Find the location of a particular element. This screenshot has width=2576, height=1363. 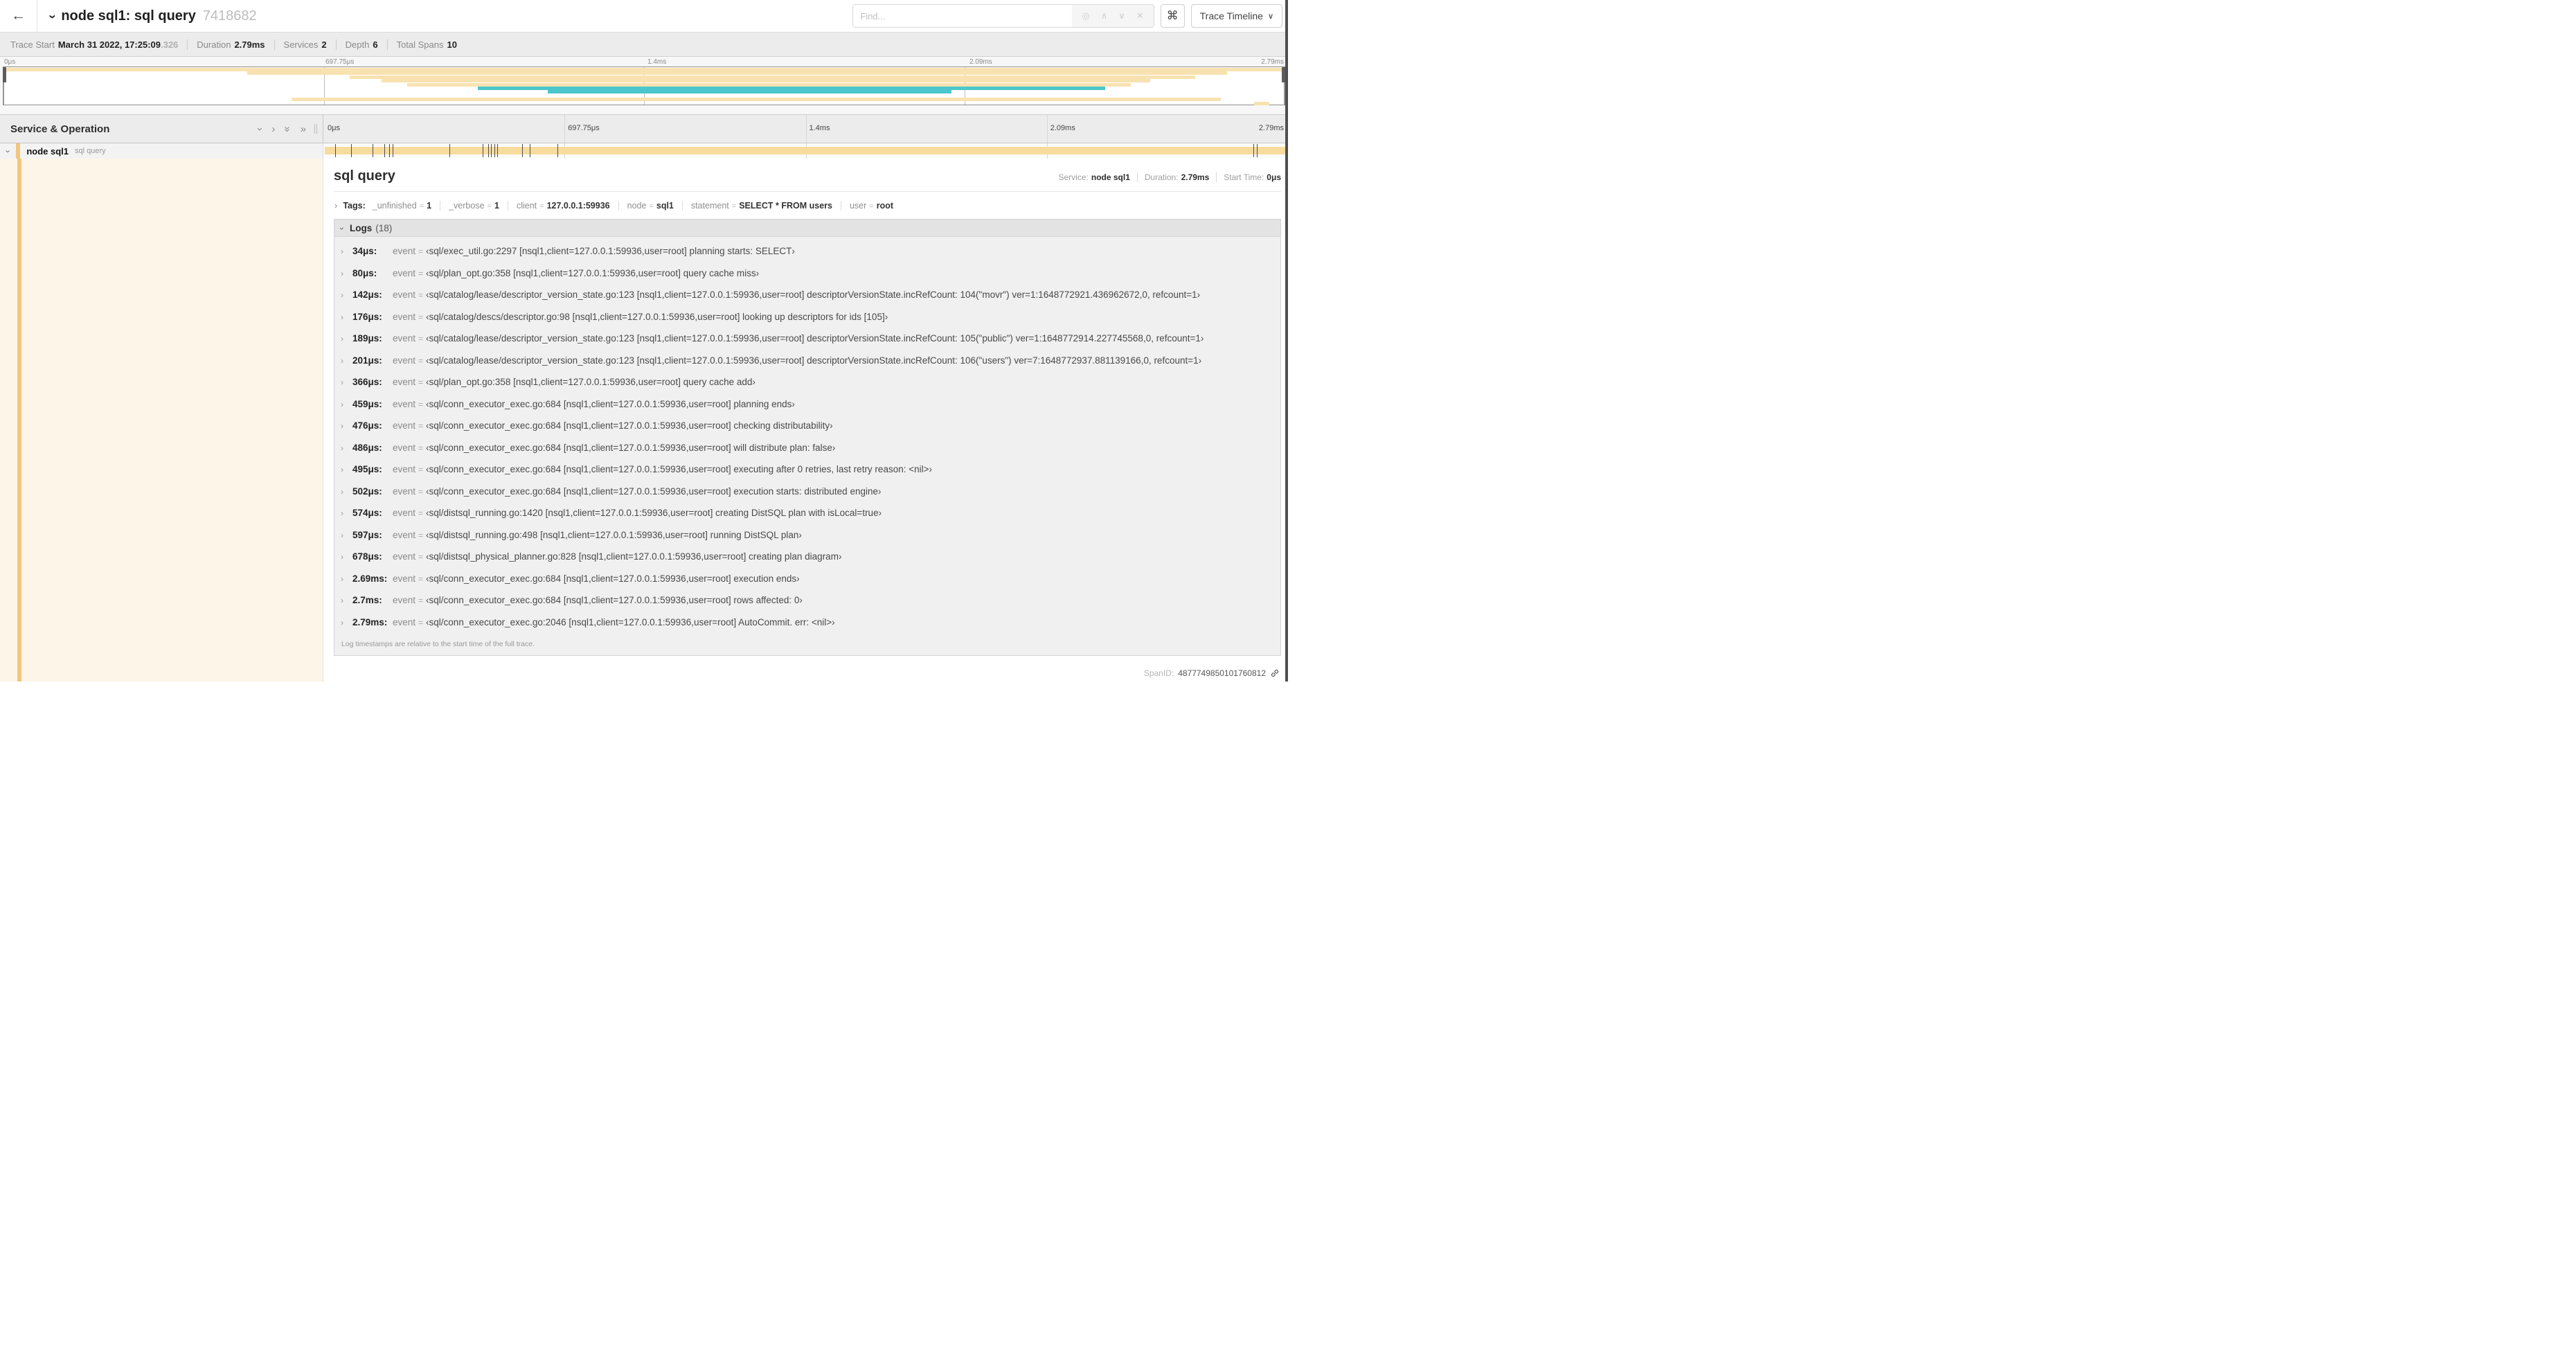

timeline-axis-tick-label: 2.79ms is located at coordinates (1271, 128).